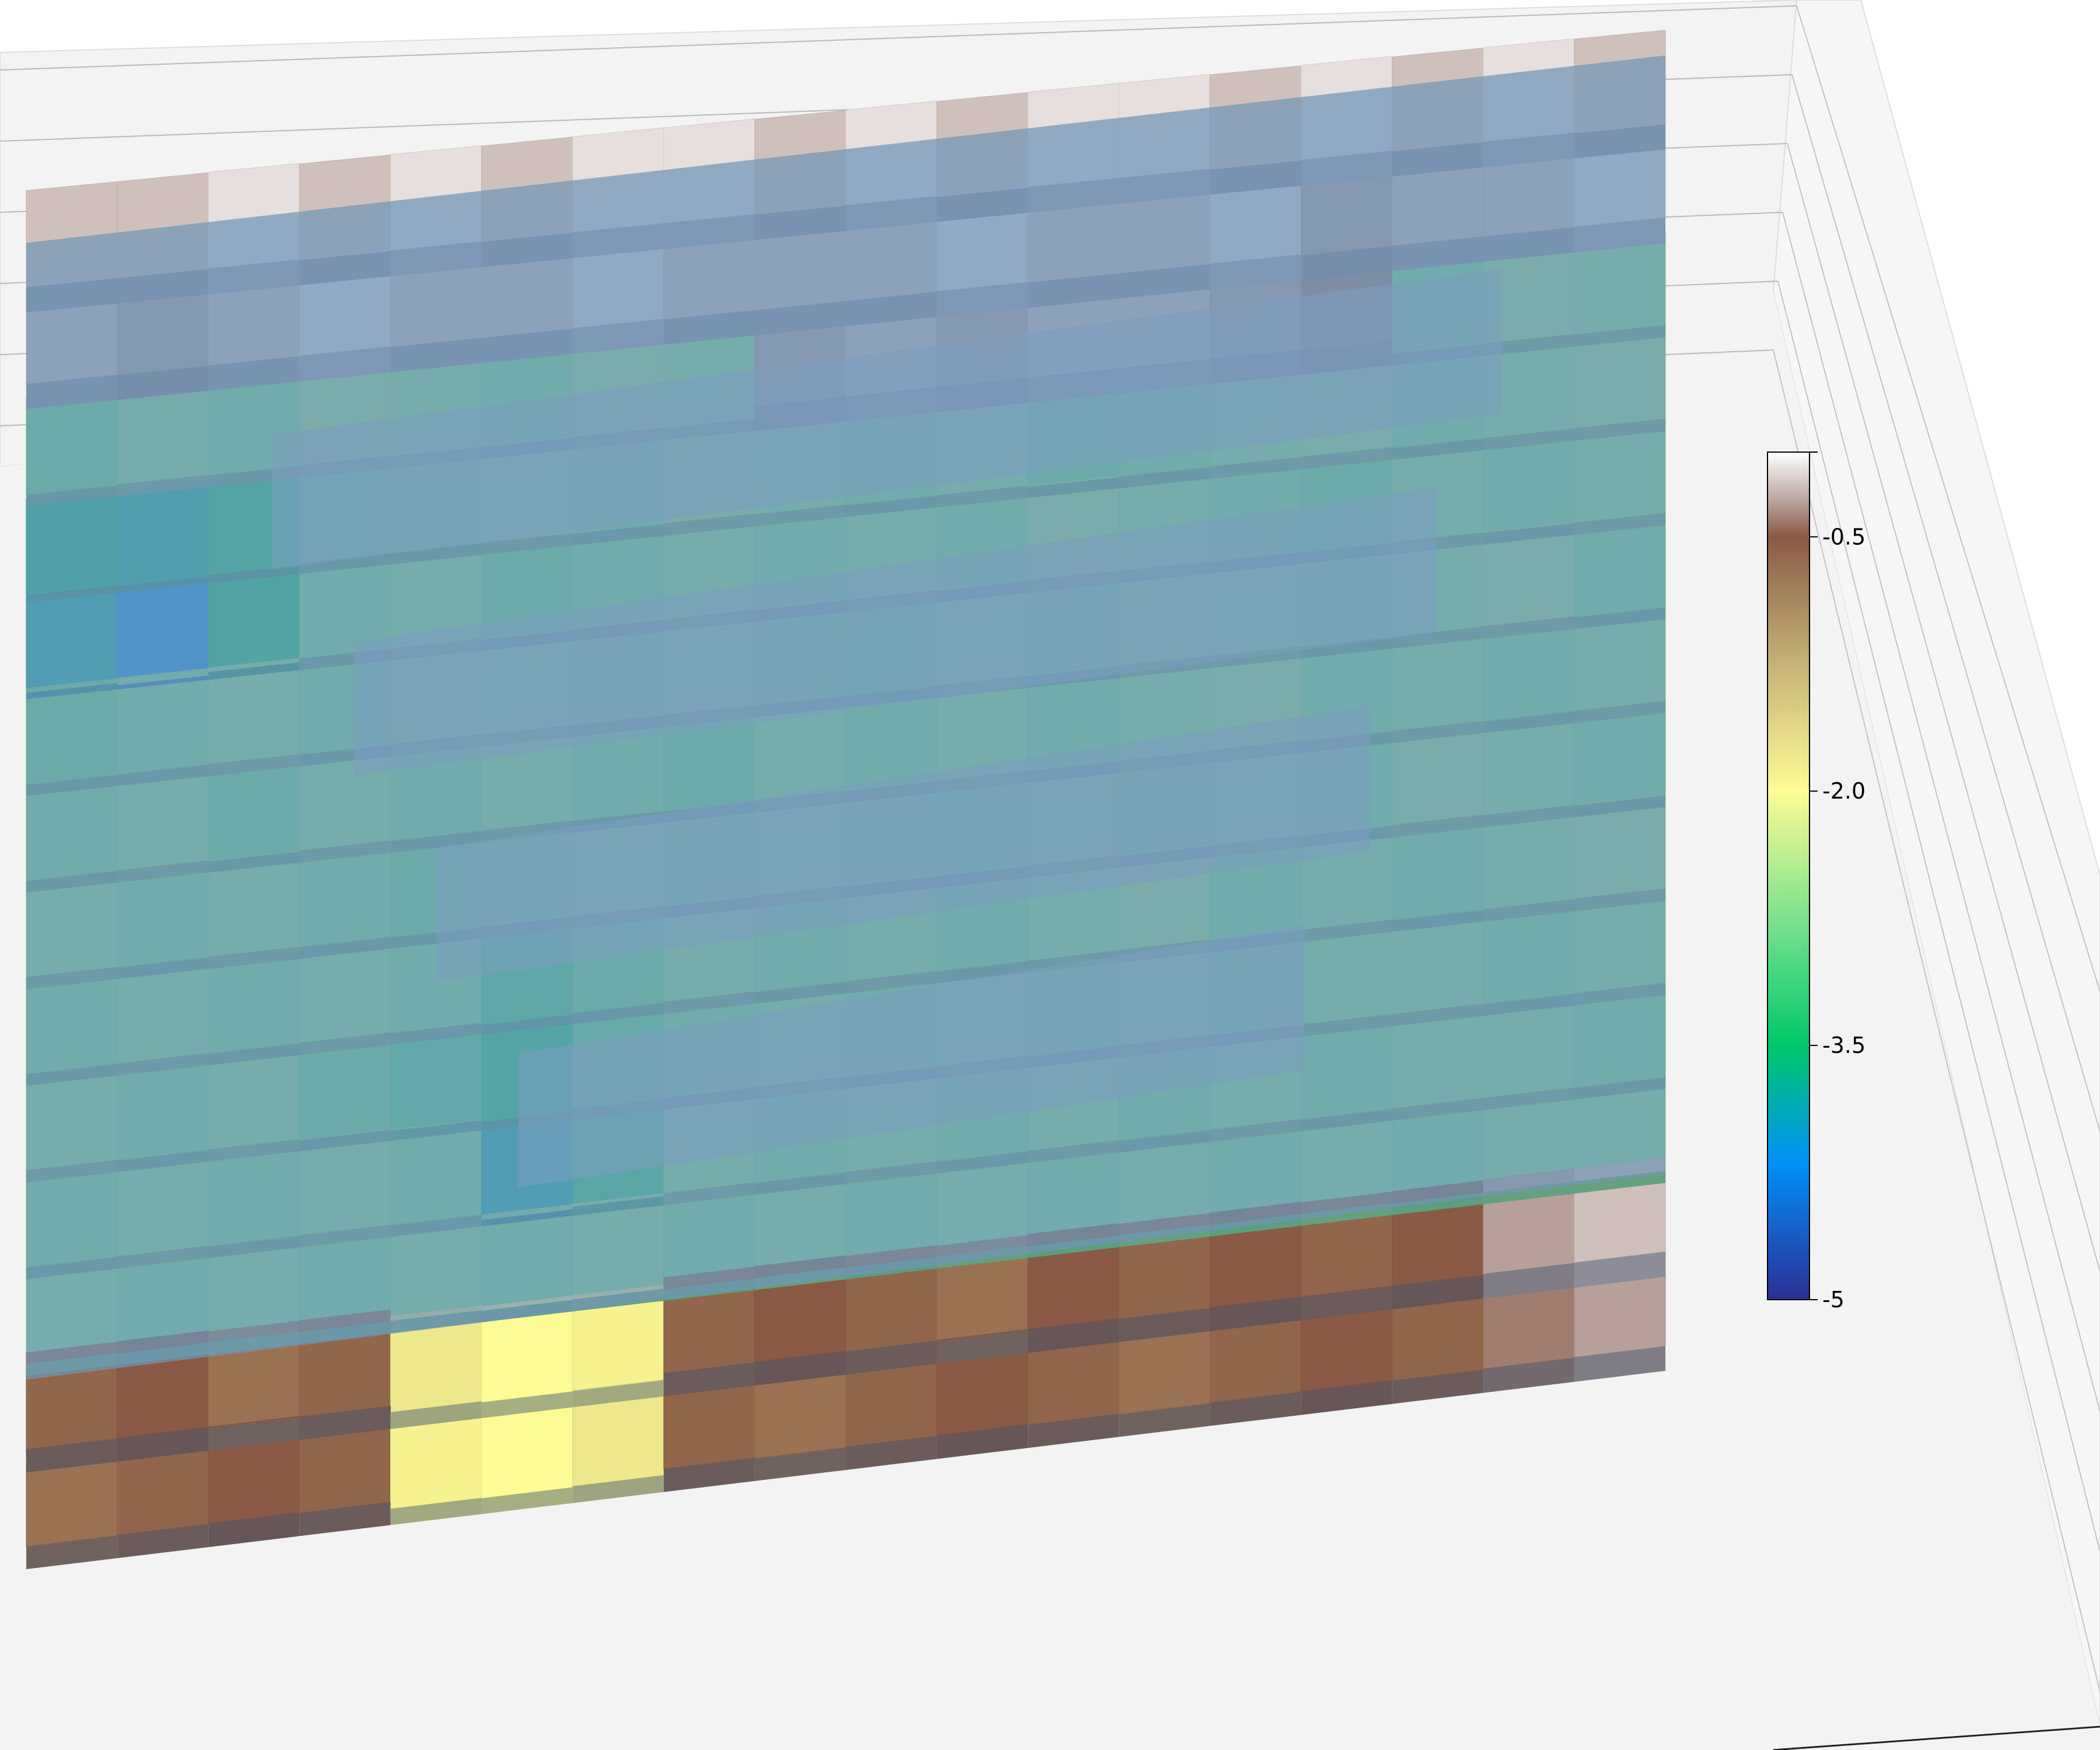 The image size is (2100, 1750). Describe the element at coordinates (1844, 537) in the screenshot. I see `colorbar-tick-label: -0.5` at that location.